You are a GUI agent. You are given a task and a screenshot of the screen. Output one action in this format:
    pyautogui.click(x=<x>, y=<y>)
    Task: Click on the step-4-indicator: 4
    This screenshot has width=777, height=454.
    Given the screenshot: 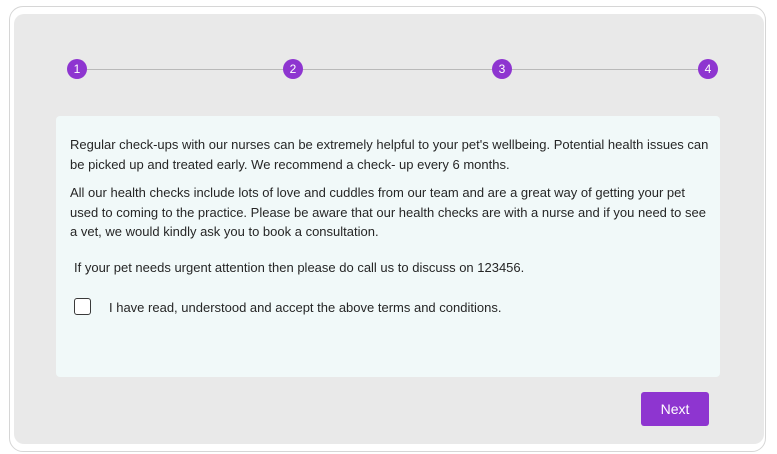 What is the action you would take?
    pyautogui.click(x=708, y=69)
    